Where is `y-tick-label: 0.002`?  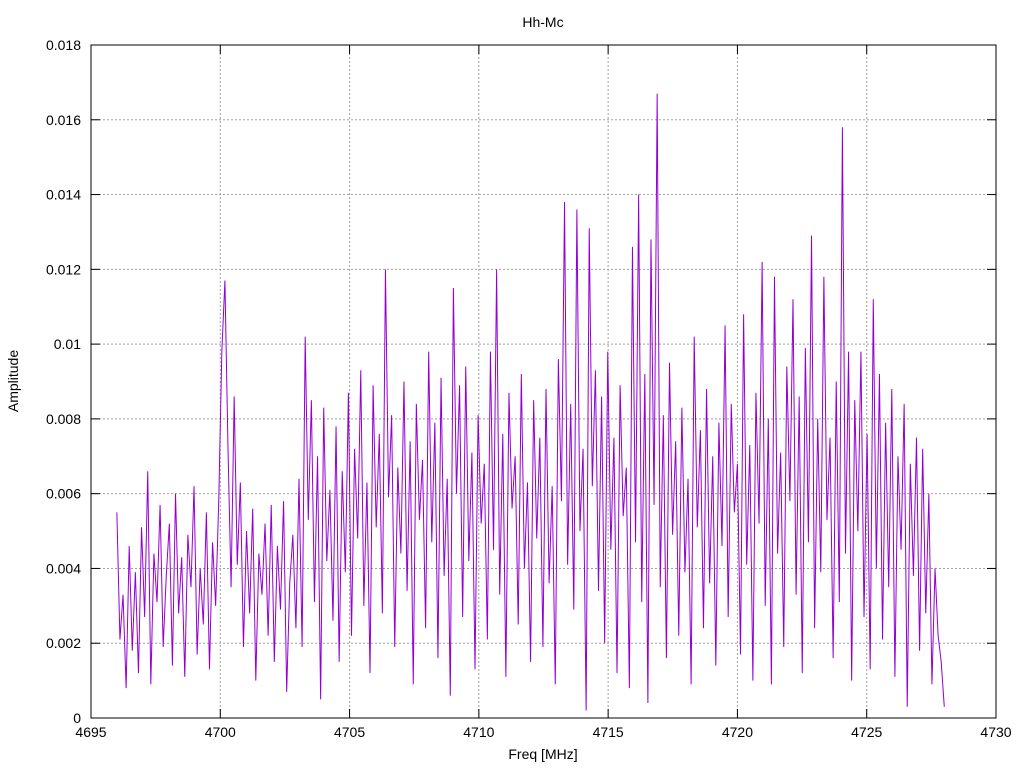
y-tick-label: 0.002 is located at coordinates (63, 643).